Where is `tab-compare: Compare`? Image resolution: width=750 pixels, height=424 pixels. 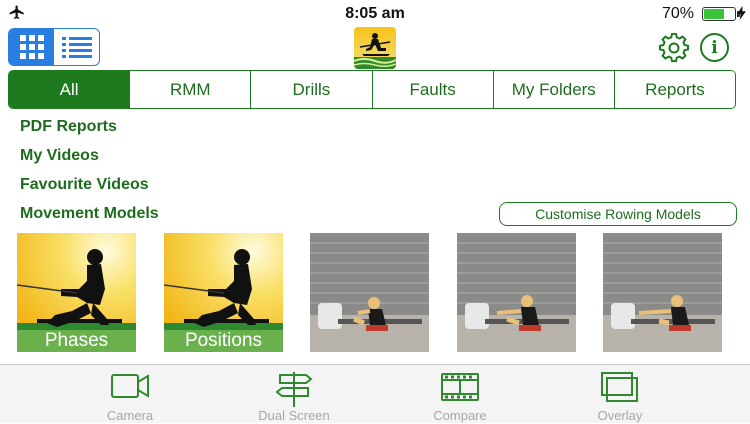 tab-compare: Compare is located at coordinates (460, 394).